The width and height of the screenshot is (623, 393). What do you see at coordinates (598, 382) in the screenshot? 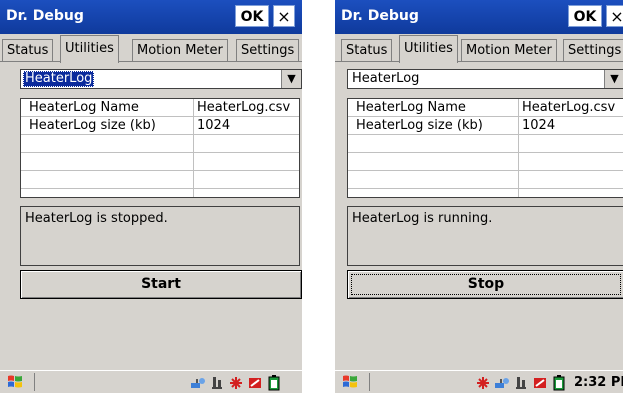
I see `clock: 2:32 PM` at bounding box center [598, 382].